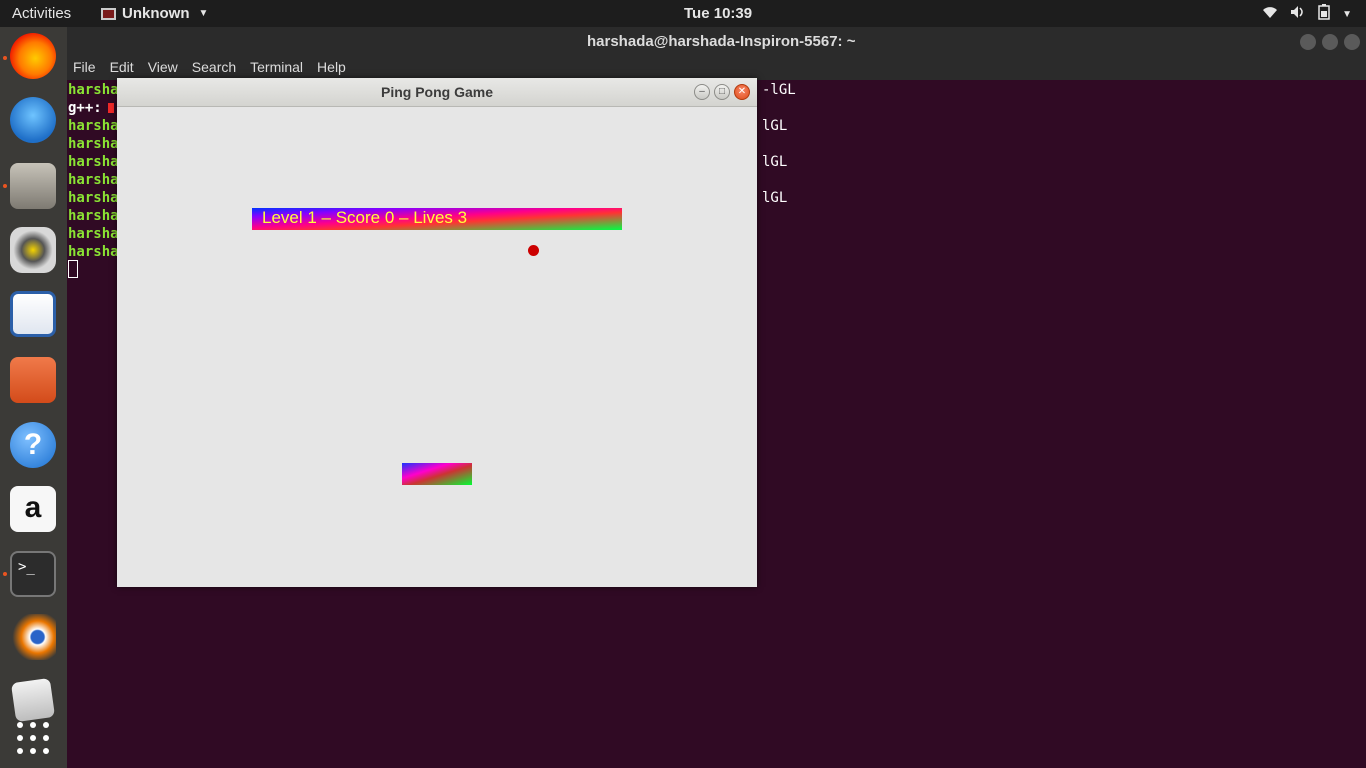 Image resolution: width=1366 pixels, height=768 pixels. Describe the element at coordinates (1347, 14) in the screenshot. I see `power-menu-caret-icon: ▼` at that location.